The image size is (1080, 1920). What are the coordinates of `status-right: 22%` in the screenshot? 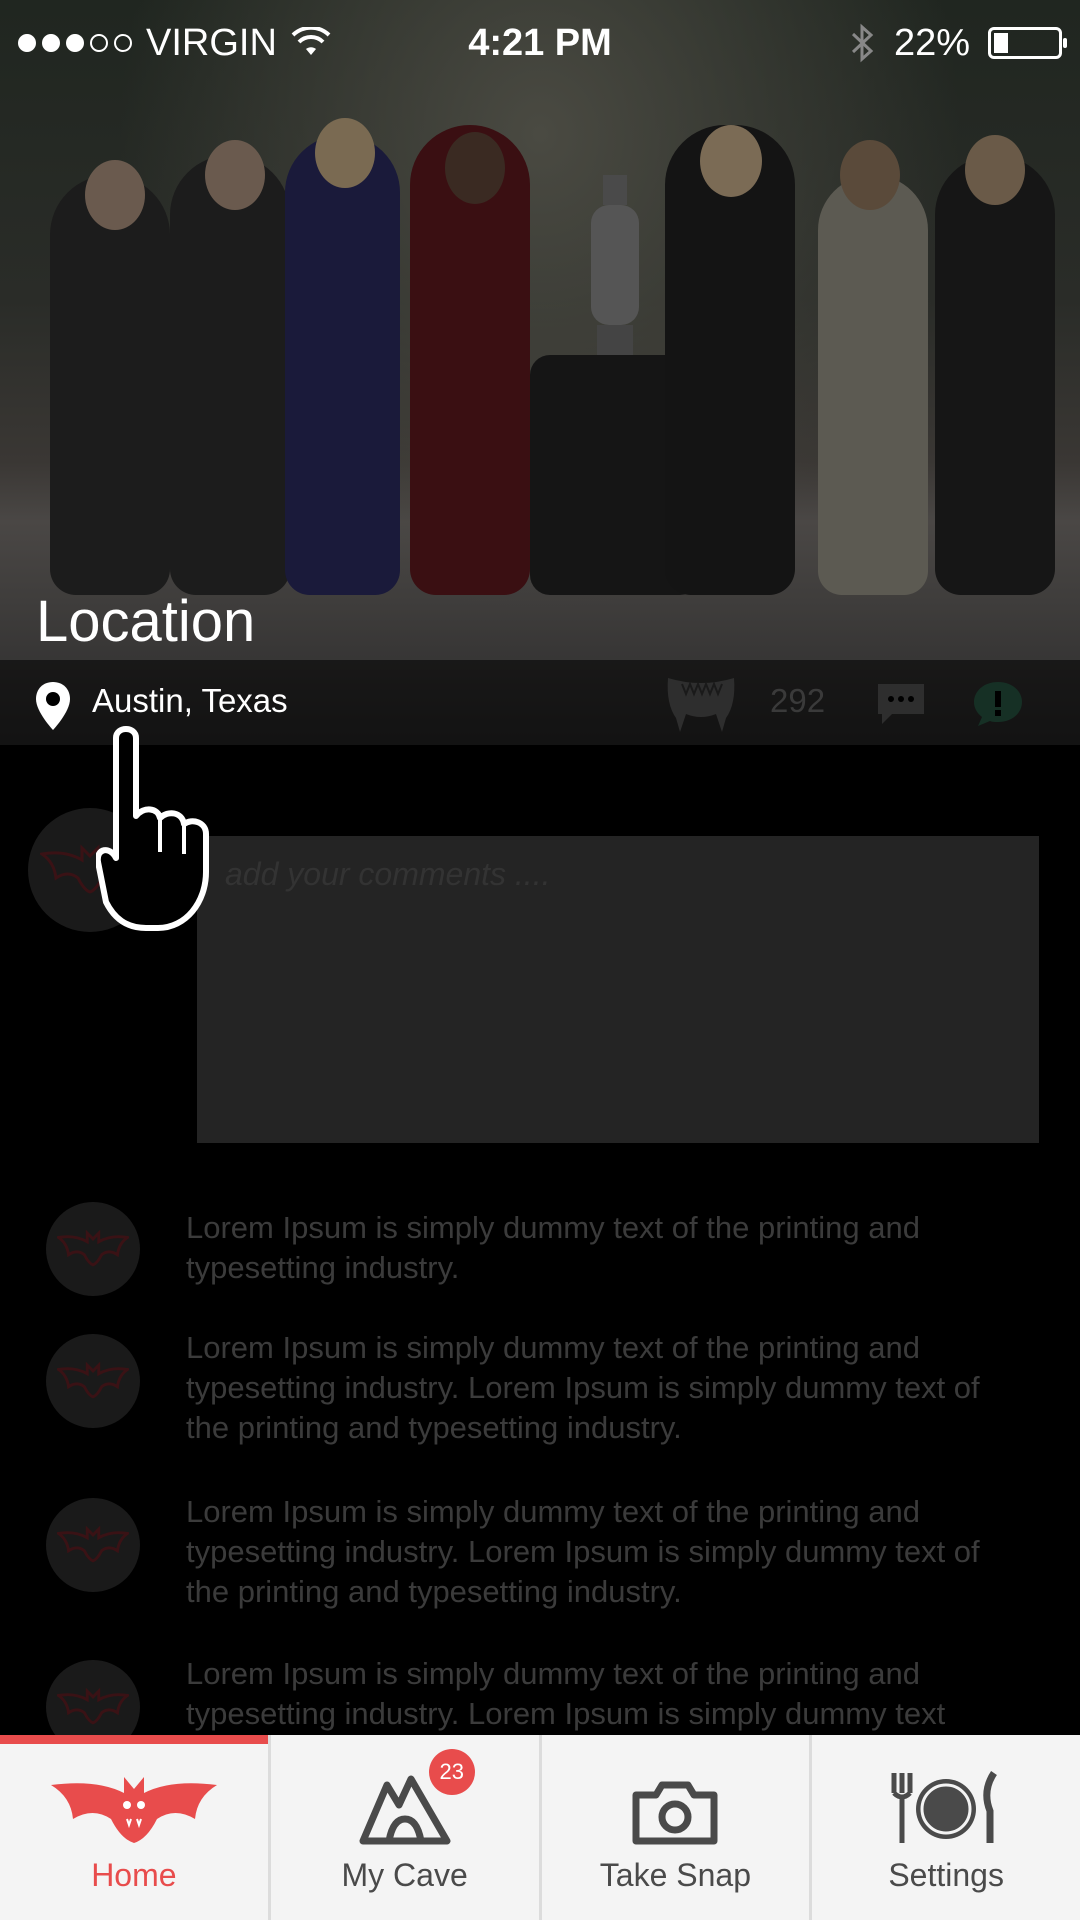 It's located at (958, 43).